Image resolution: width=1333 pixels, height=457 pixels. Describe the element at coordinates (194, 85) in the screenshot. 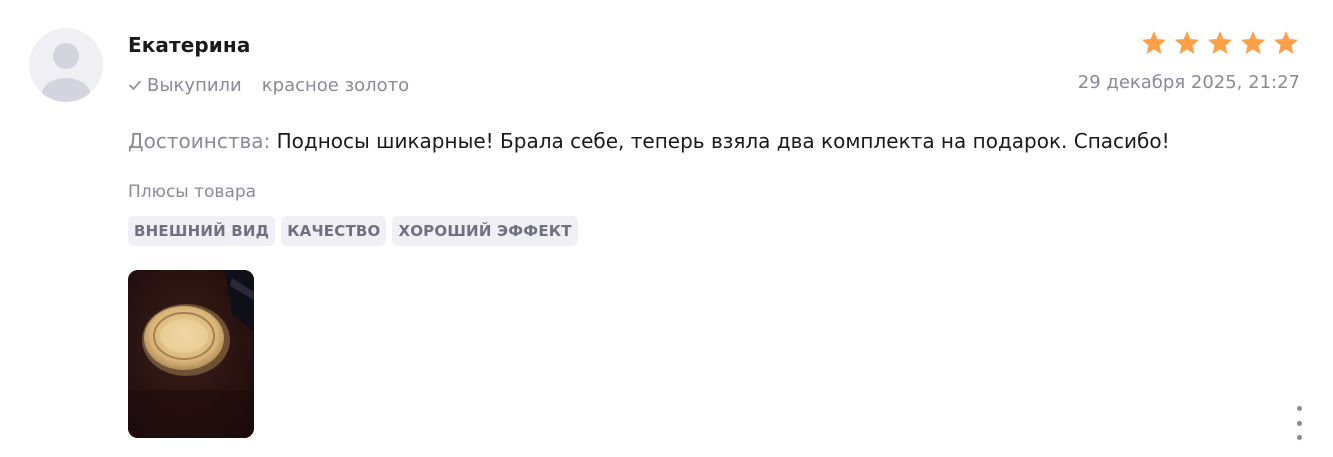

I see `bought-status: Выкупили` at that location.